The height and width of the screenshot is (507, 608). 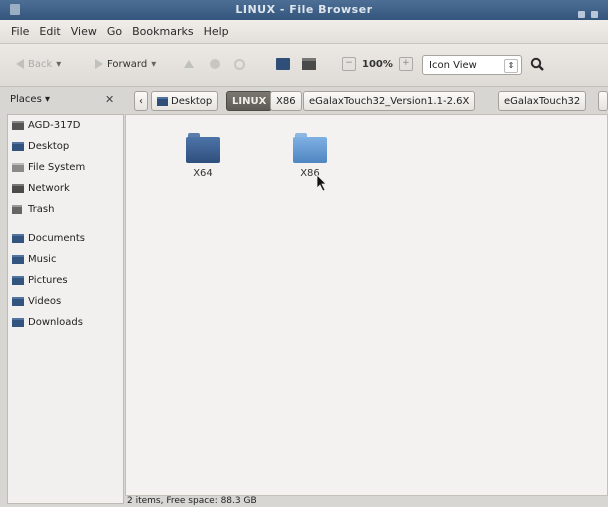 What do you see at coordinates (542, 101) in the screenshot?
I see `crumb-egalaxtouch32: eGalaxTouch32` at bounding box center [542, 101].